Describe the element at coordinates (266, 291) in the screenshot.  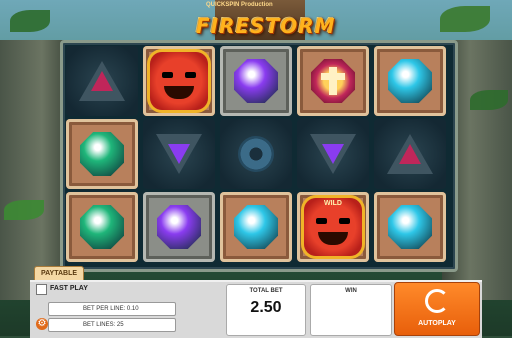
I see `total-bet-label: TOTAL BET` at that location.